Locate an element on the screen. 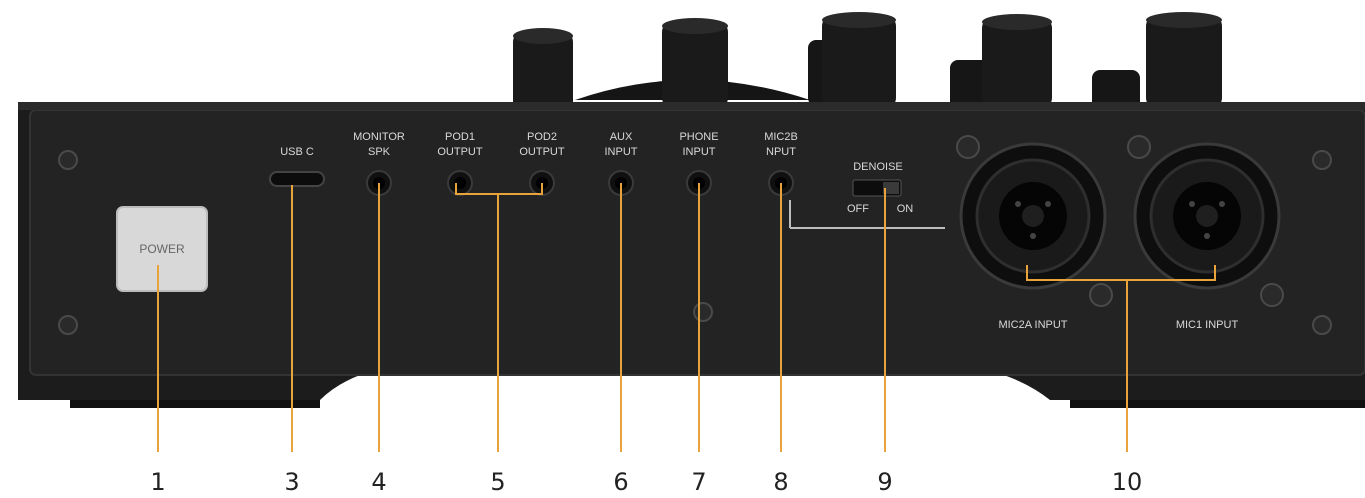  mic1-label: MIC1 INPUT is located at coordinates (1207, 325).